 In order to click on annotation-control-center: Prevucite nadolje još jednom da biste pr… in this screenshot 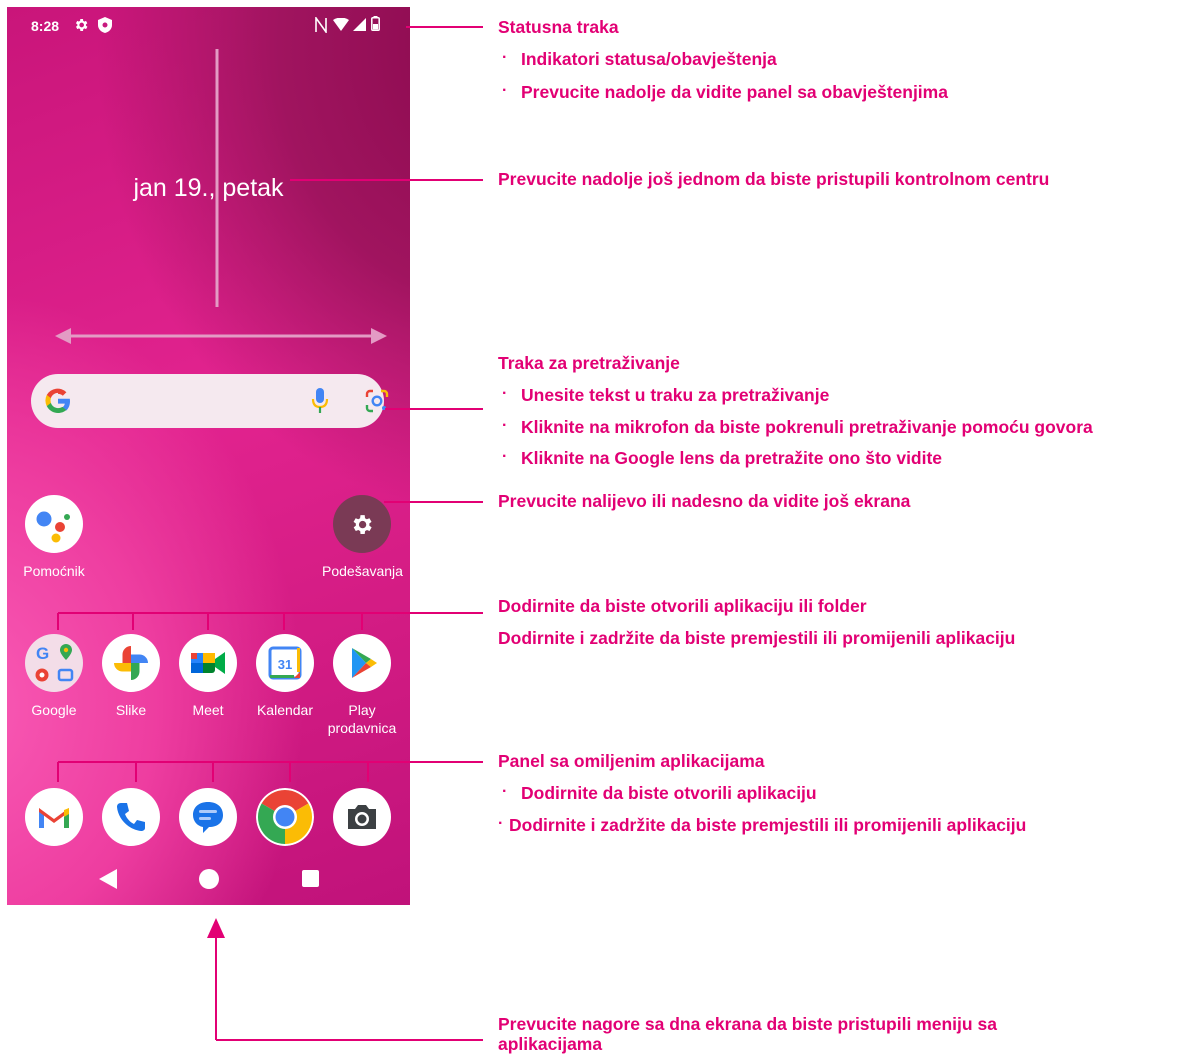, I will do `click(774, 179)`.